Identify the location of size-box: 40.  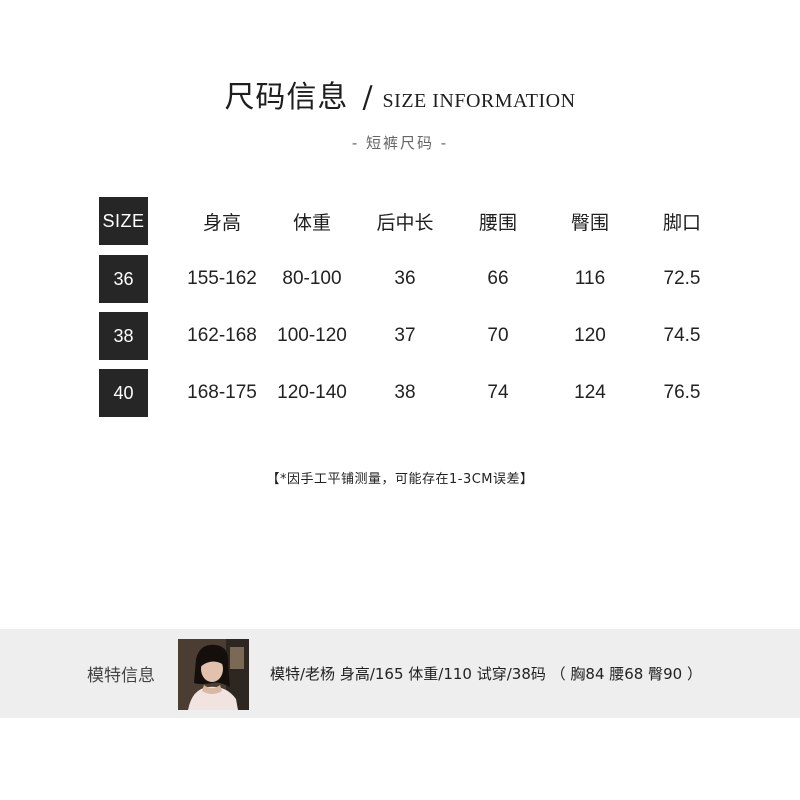
(123, 393).